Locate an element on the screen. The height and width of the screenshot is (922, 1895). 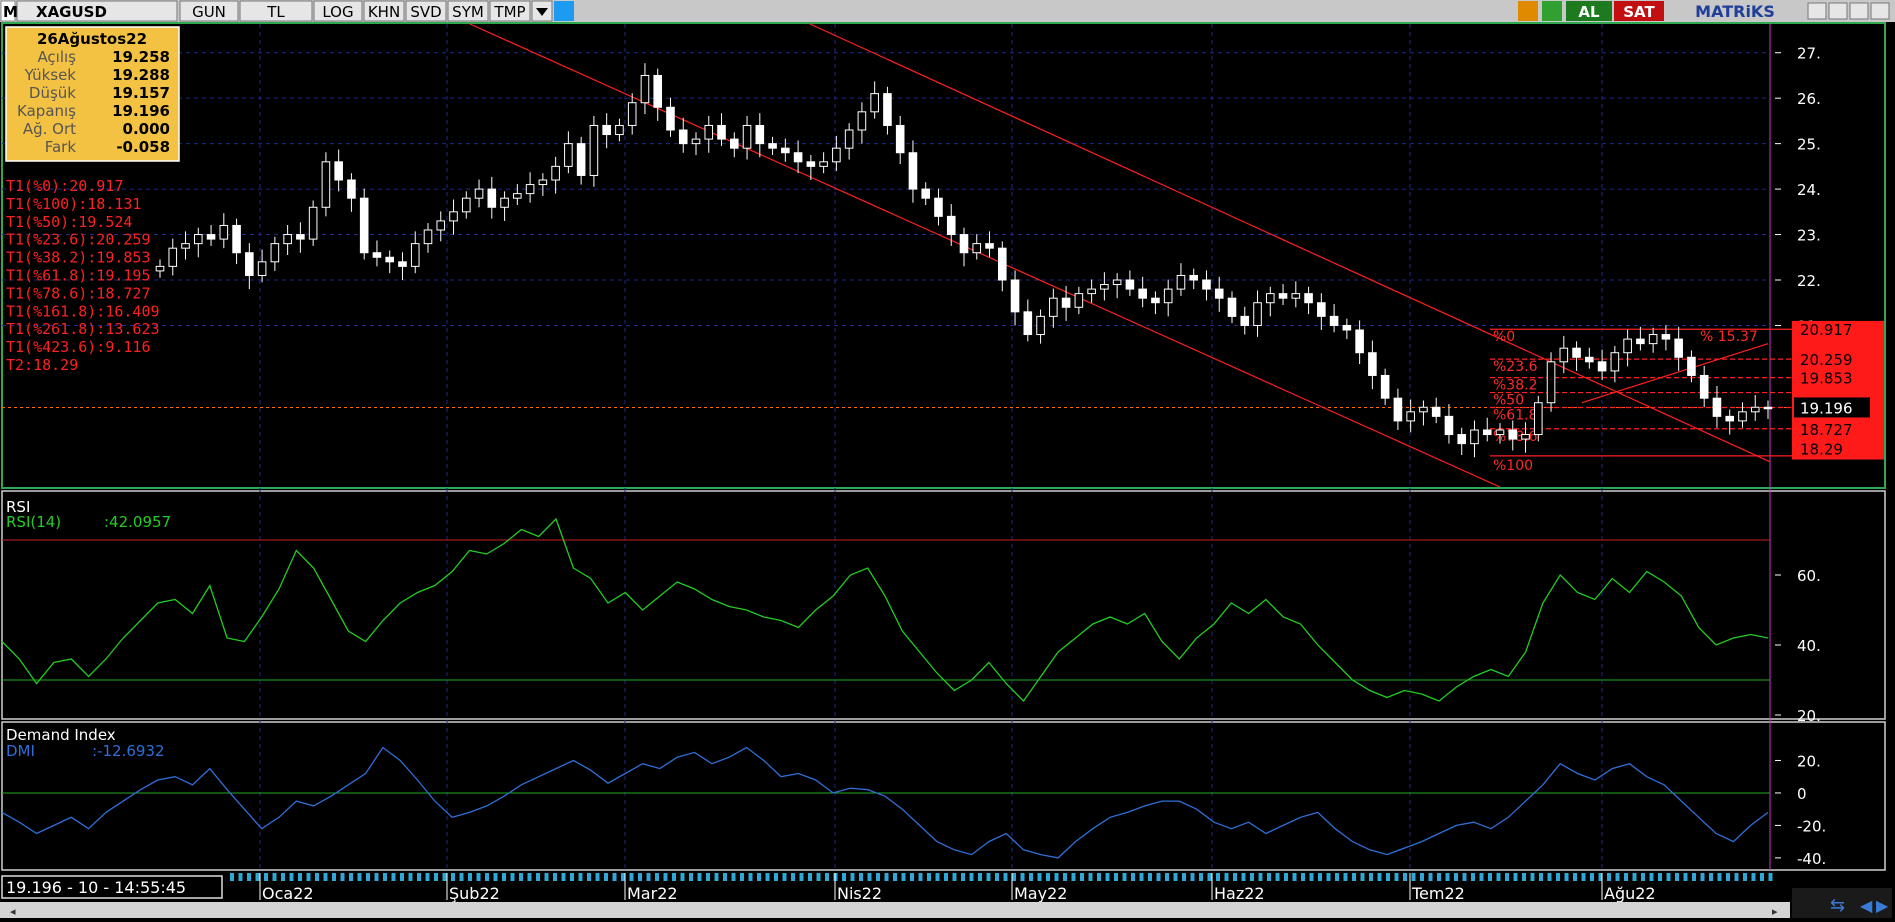
scroll-right-icon: ▸ is located at coordinates (1775, 911).